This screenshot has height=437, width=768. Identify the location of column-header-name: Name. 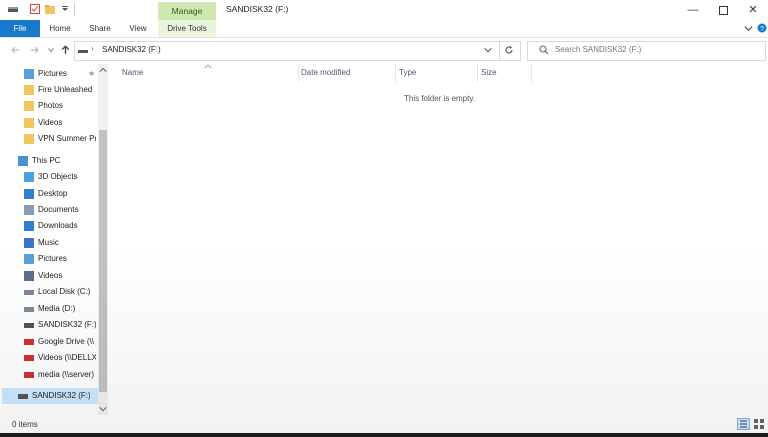
(132, 72).